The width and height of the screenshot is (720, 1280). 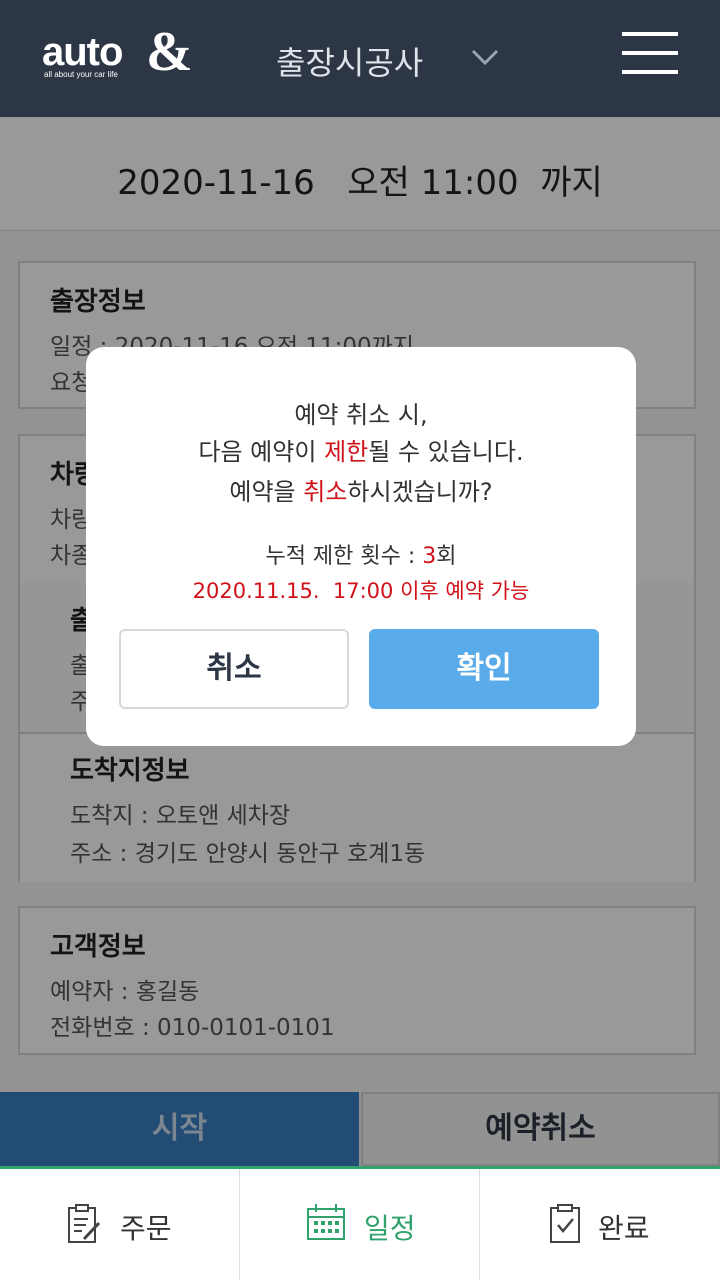 What do you see at coordinates (446, 452) in the screenshot?
I see `dialog-line-2-b: 될 수 있습니다.` at bounding box center [446, 452].